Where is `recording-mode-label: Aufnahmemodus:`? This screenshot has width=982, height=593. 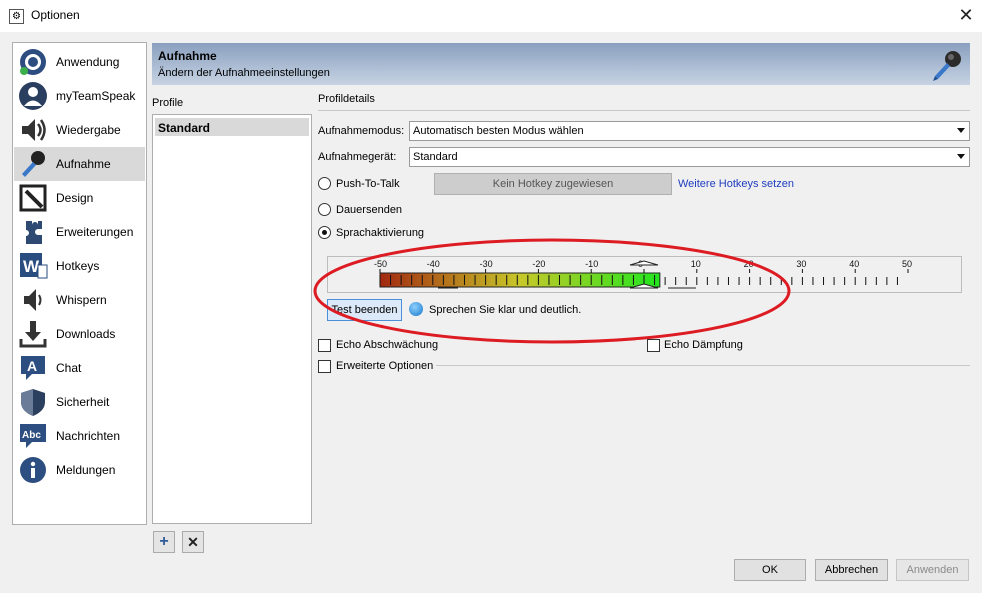
recording-mode-label: Aufnahmemodus: is located at coordinates (361, 131).